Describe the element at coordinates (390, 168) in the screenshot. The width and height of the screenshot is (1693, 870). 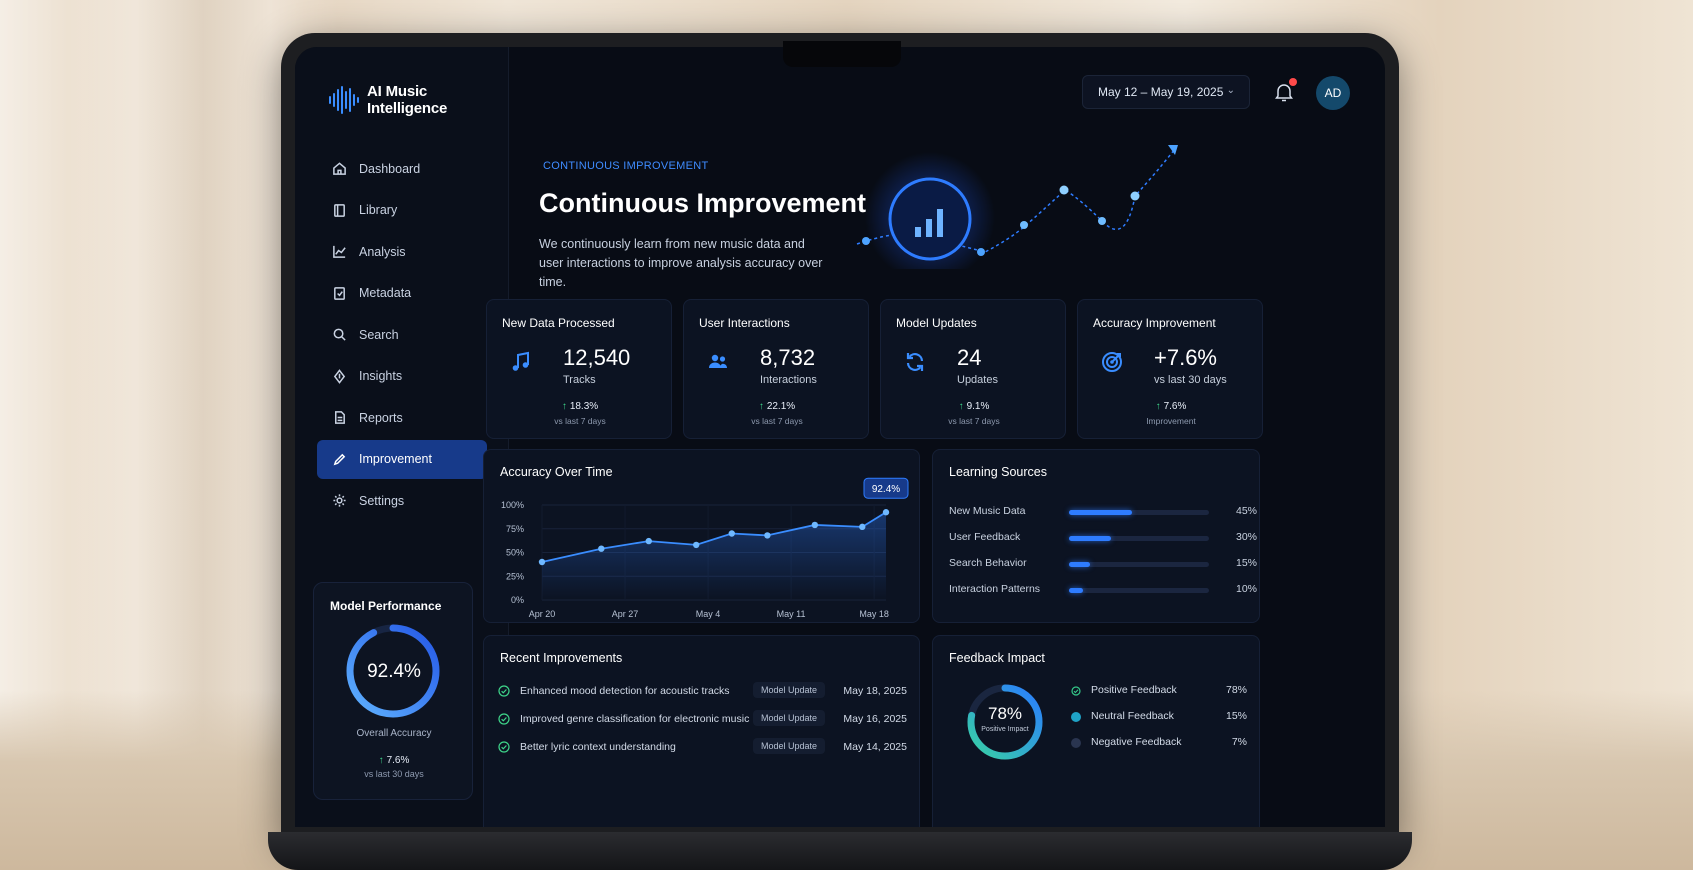
I see `sidebar-item-label: Dashboard` at that location.